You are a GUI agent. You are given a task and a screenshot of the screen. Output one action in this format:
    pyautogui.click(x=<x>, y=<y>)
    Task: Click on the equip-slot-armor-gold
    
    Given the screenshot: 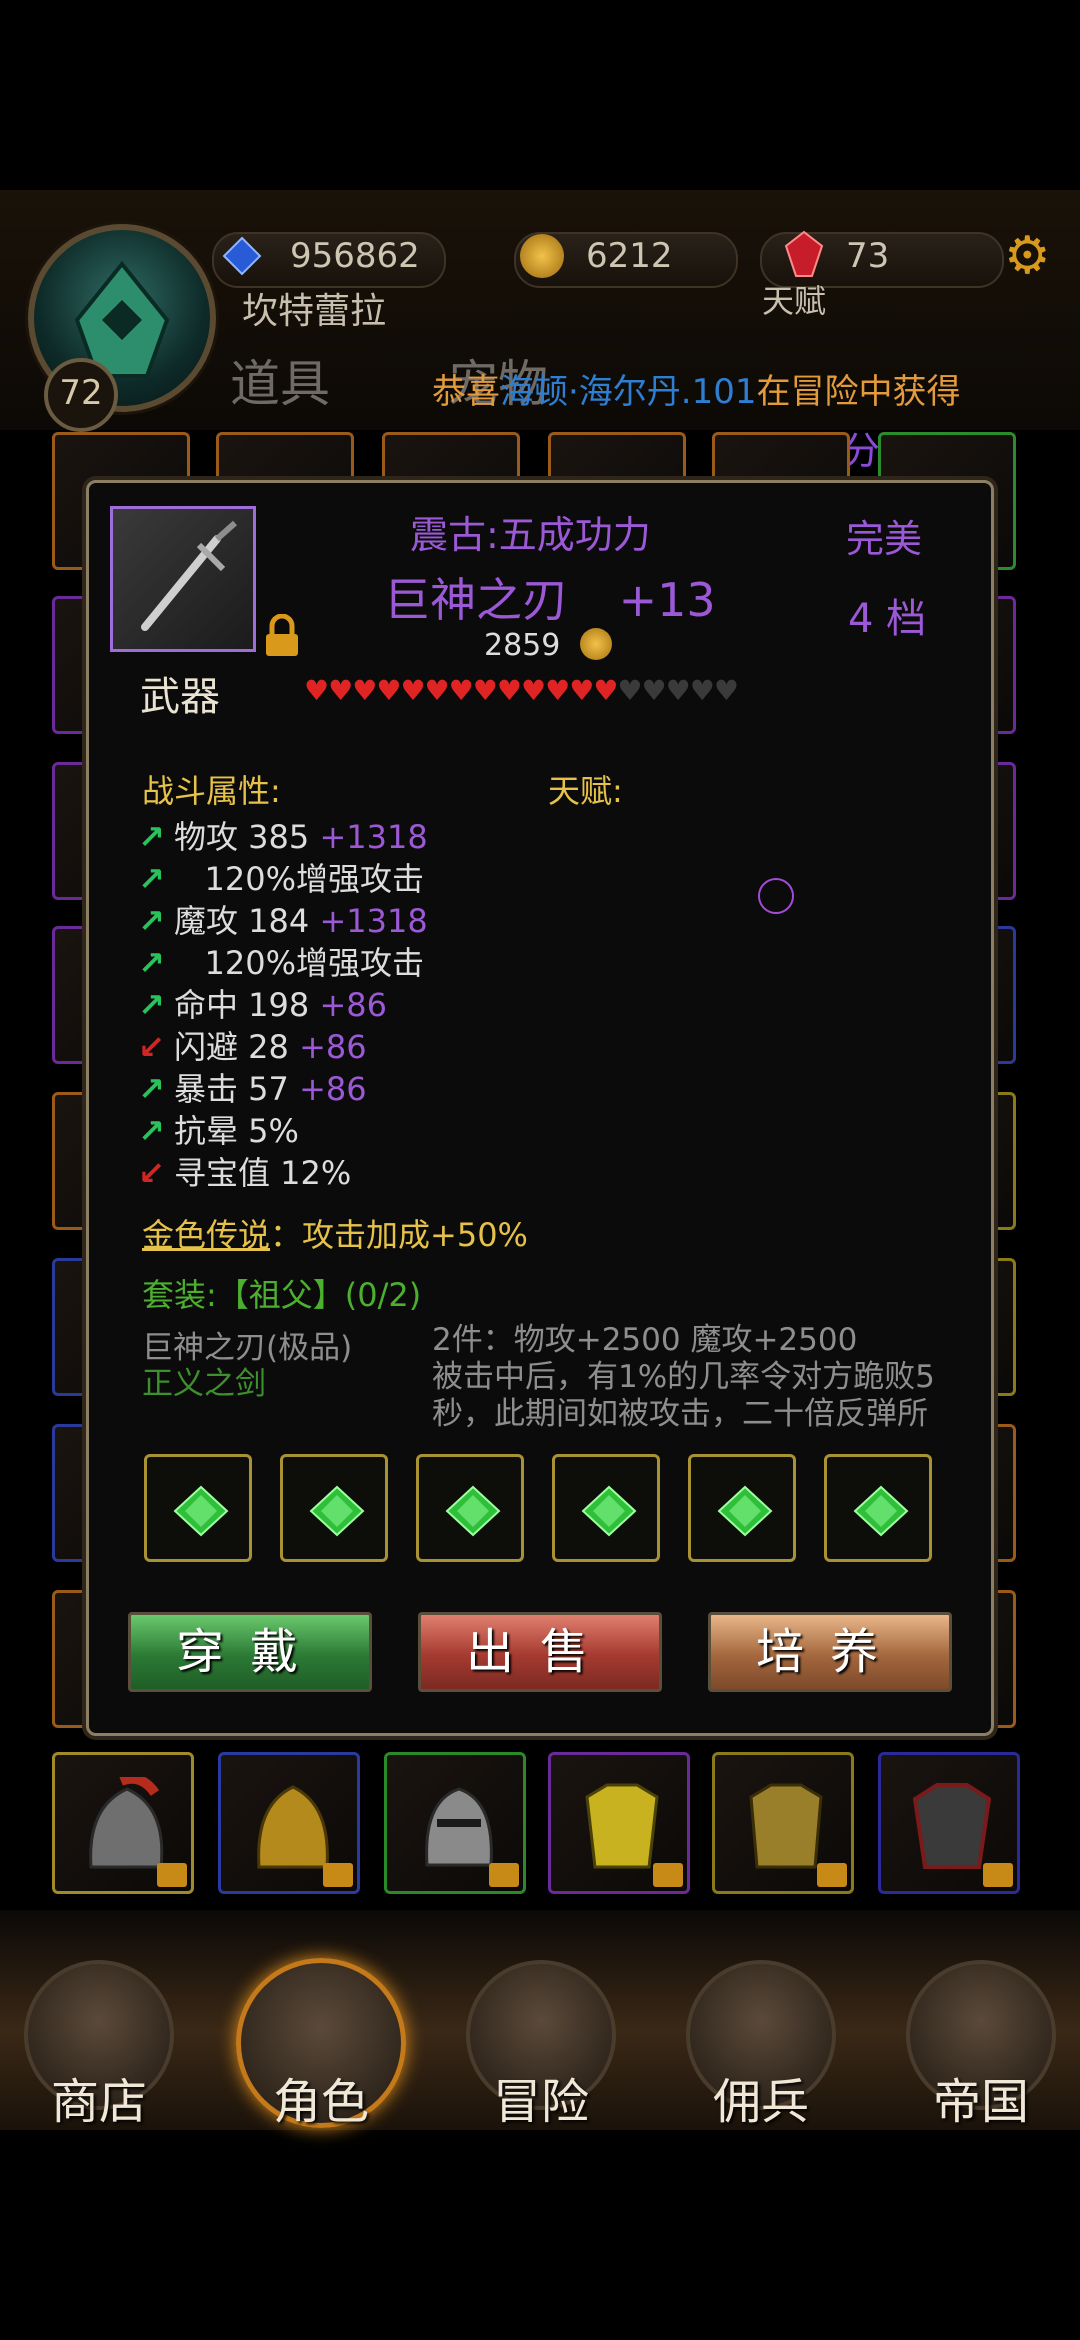 What is the action you would take?
    pyautogui.click(x=619, y=1823)
    